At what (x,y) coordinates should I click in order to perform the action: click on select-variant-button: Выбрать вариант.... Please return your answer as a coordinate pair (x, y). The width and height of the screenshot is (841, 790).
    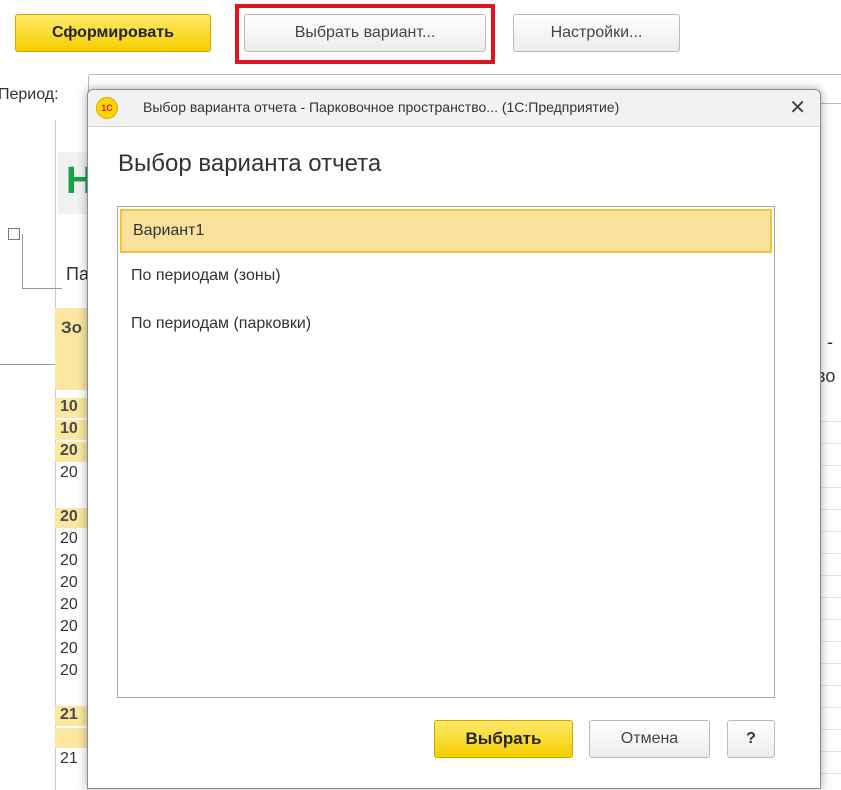
    Looking at the image, I should click on (365, 33).